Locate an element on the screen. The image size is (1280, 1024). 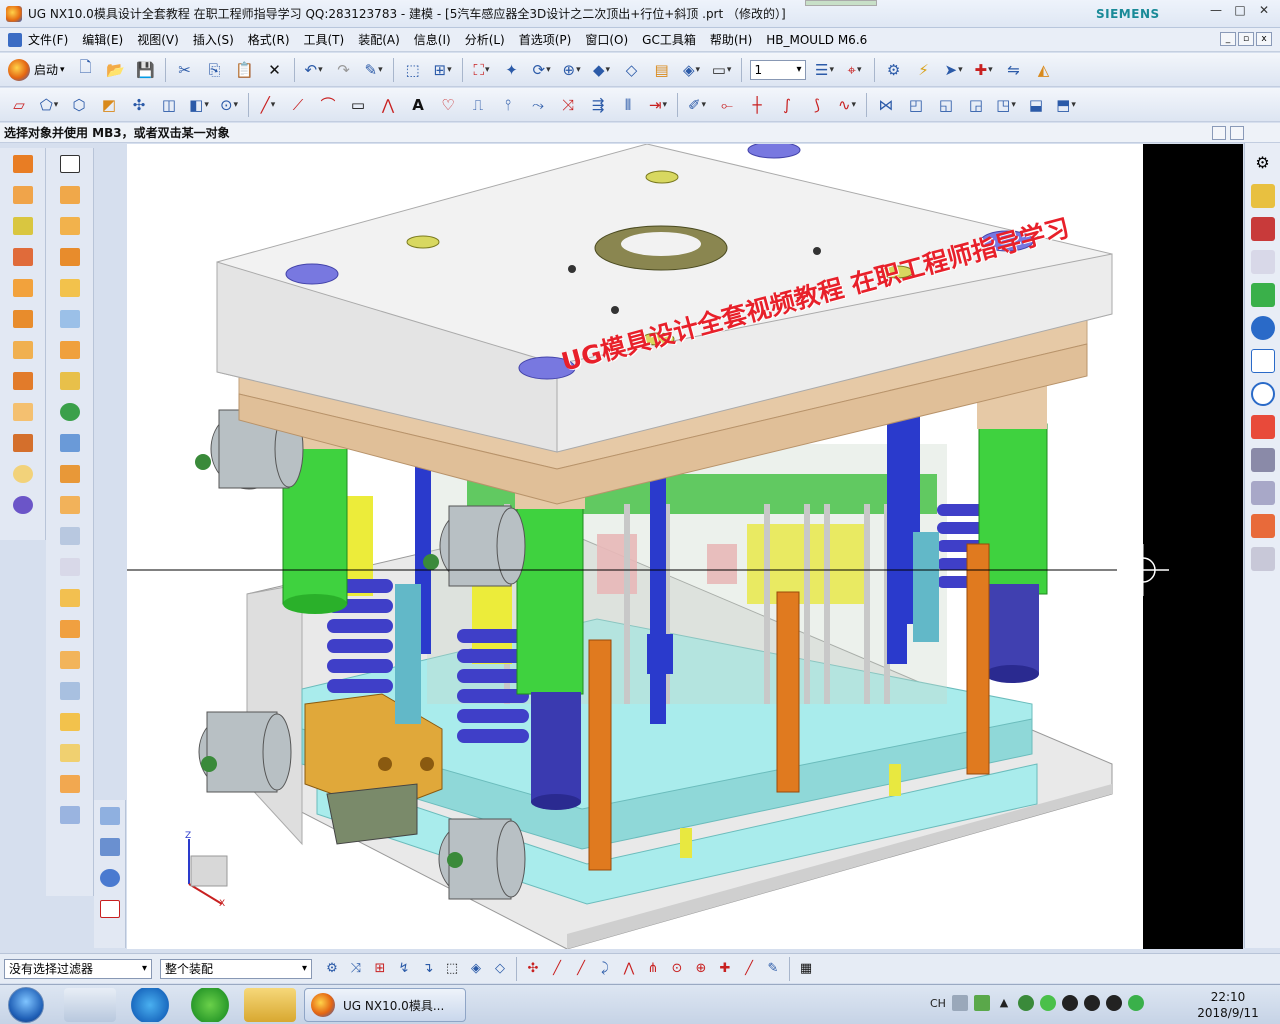
snap-on-curve-icon: ⊕ is located at coordinates (701, 969).